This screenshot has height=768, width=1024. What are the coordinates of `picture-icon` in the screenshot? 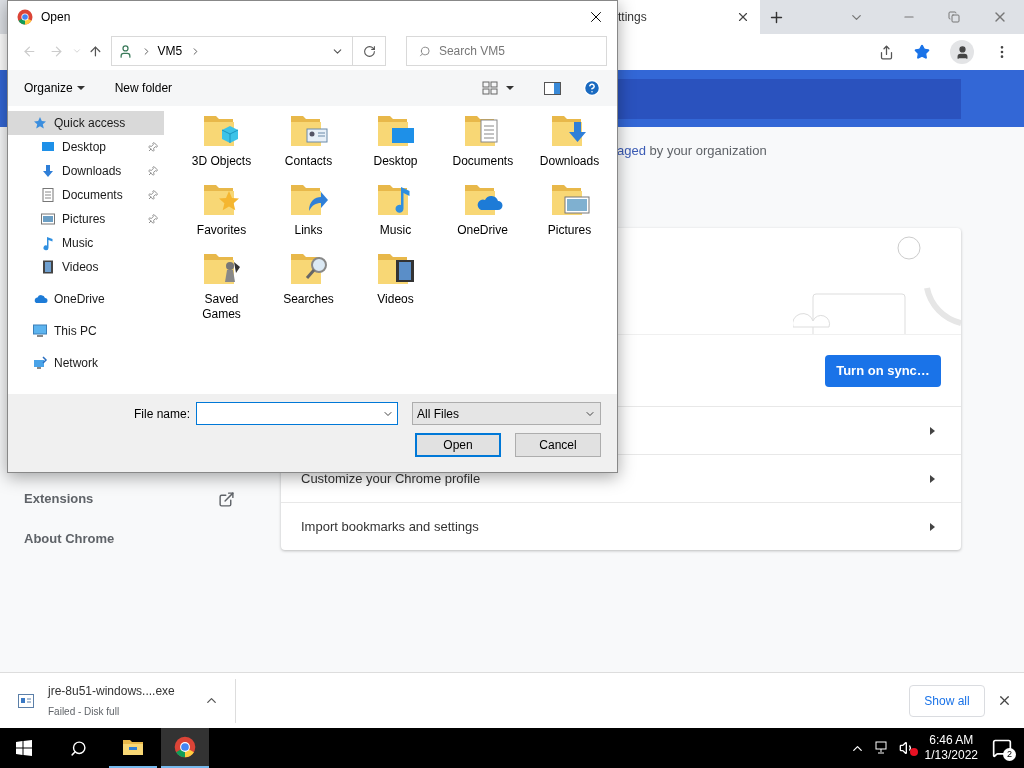 It's located at (48, 219).